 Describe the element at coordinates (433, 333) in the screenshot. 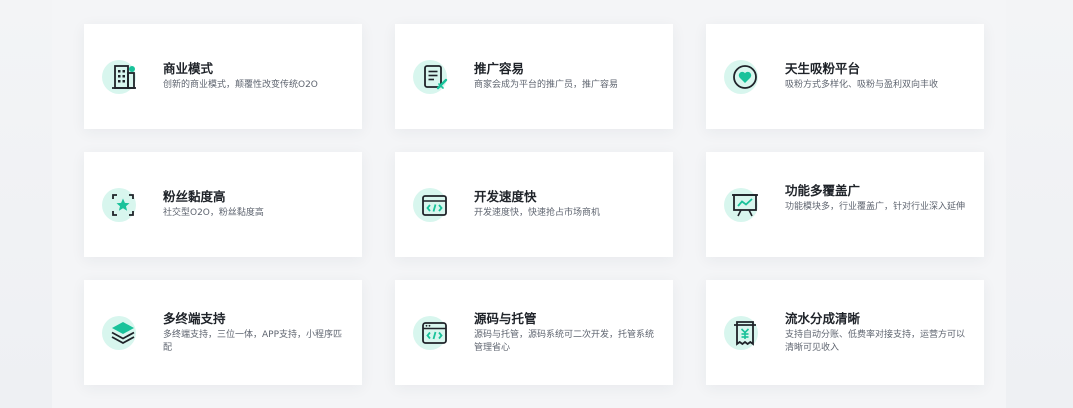

I see `code-browser-icon` at that location.